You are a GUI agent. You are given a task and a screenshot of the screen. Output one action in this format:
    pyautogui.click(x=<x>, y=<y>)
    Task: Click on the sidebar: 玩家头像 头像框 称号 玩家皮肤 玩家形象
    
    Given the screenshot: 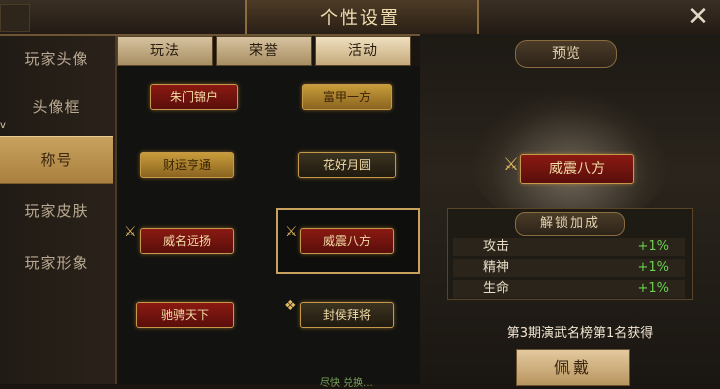 What is the action you would take?
    pyautogui.click(x=58, y=210)
    